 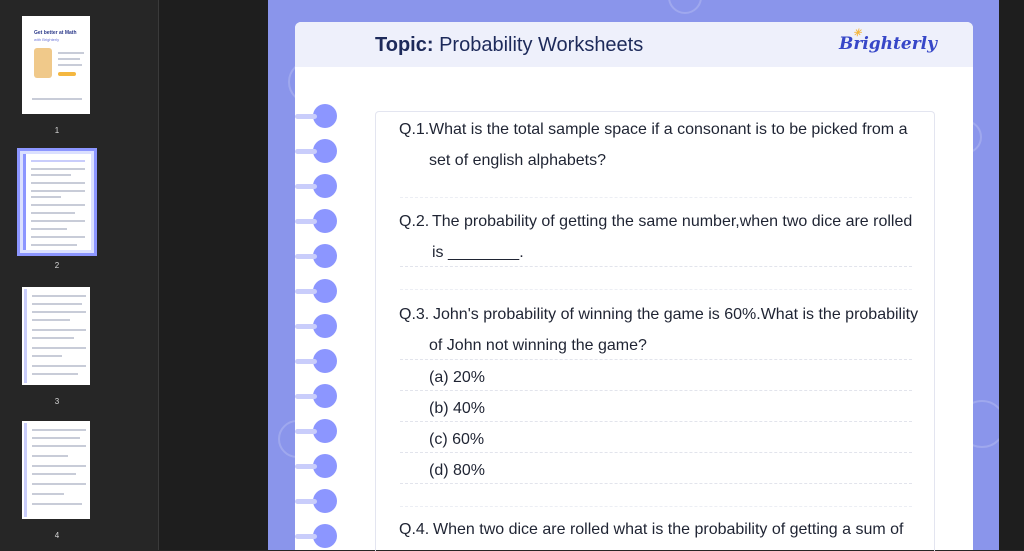 I want to click on thumbnail-title: Get better at Math, so click(x=55, y=33).